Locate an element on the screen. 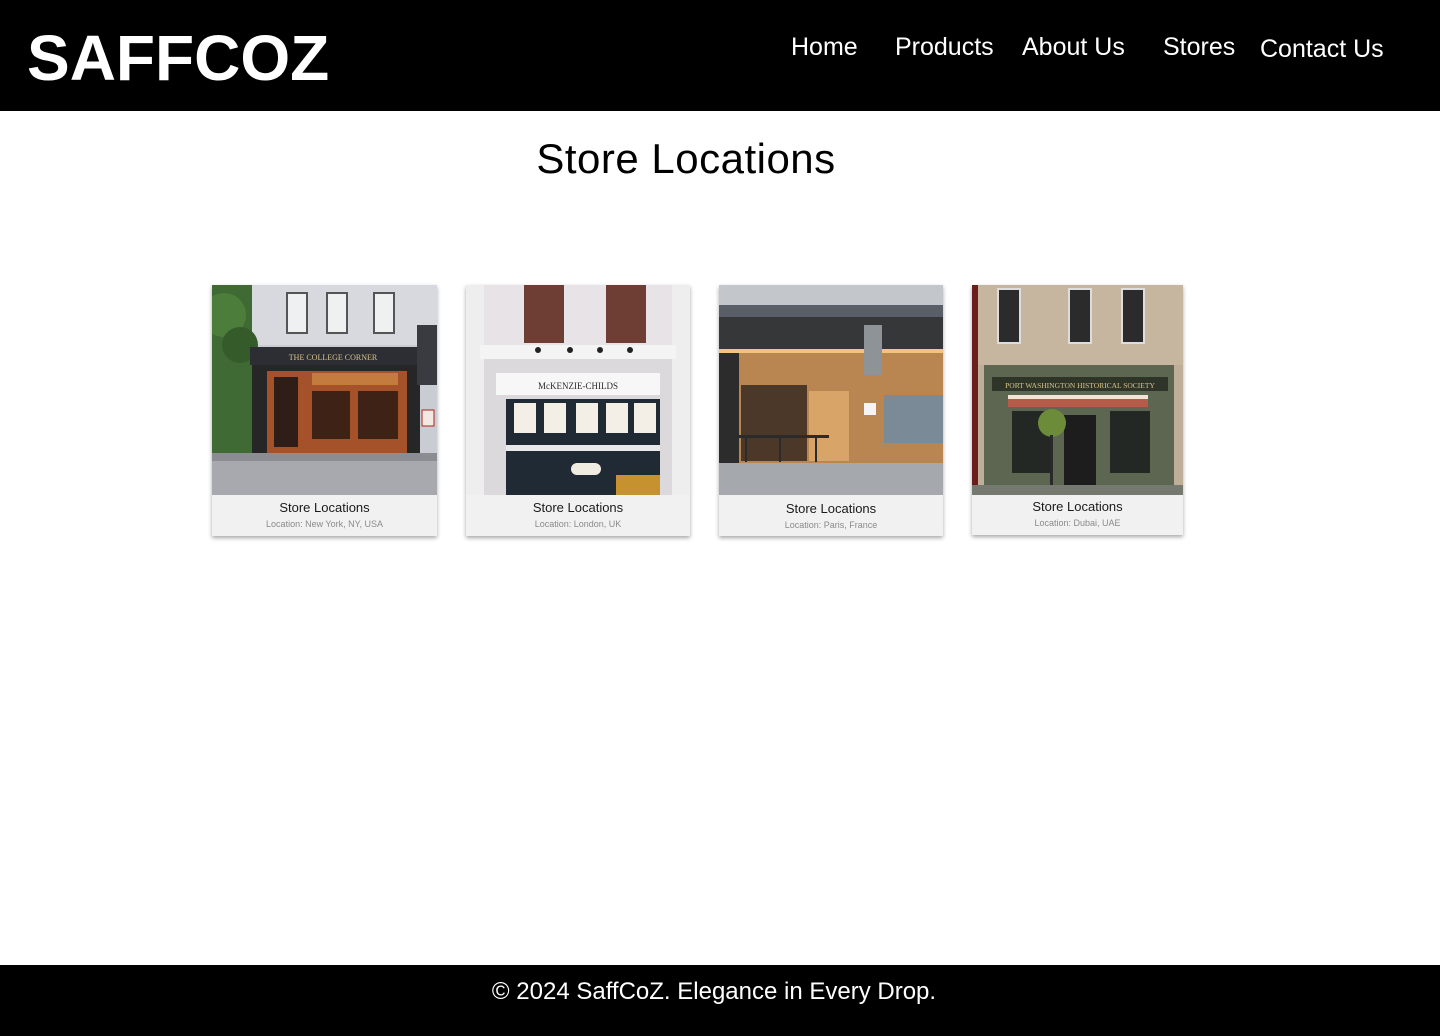 The width and height of the screenshot is (1440, 1036). nav-products-link: Products is located at coordinates (944, 47).